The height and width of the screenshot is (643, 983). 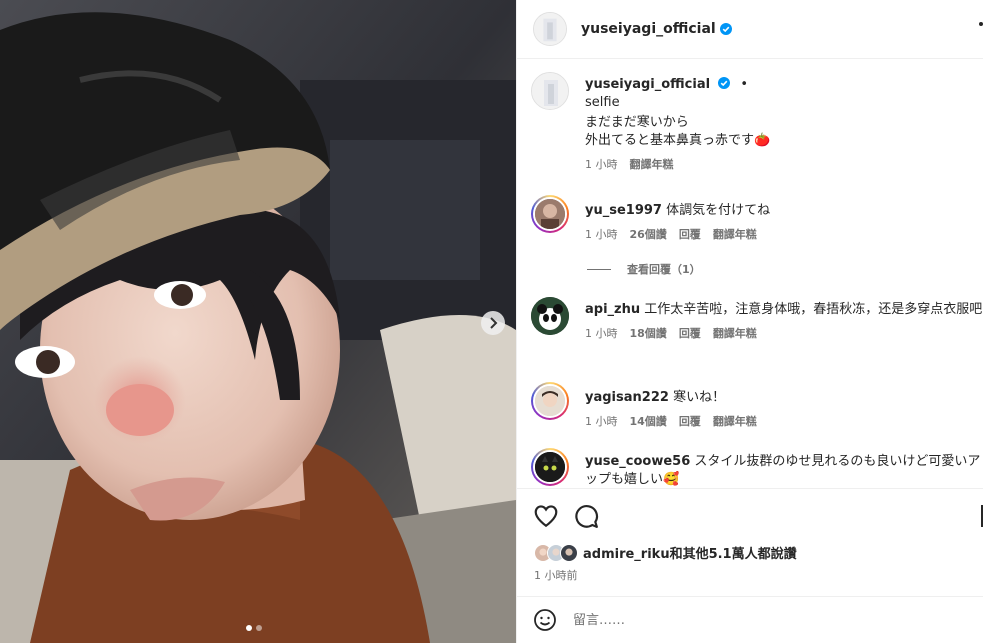 I want to click on caption-username: yuseiyagi_official, so click(x=647, y=84).